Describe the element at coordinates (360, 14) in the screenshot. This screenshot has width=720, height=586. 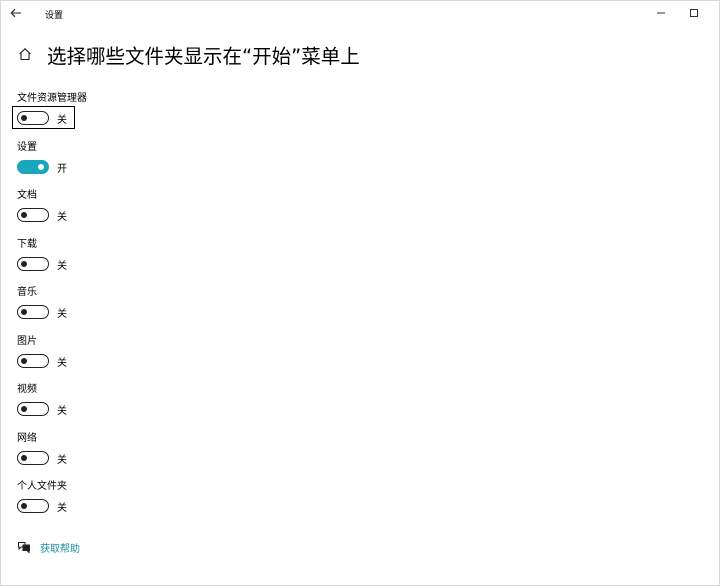
I see `title-bar: 设置` at that location.